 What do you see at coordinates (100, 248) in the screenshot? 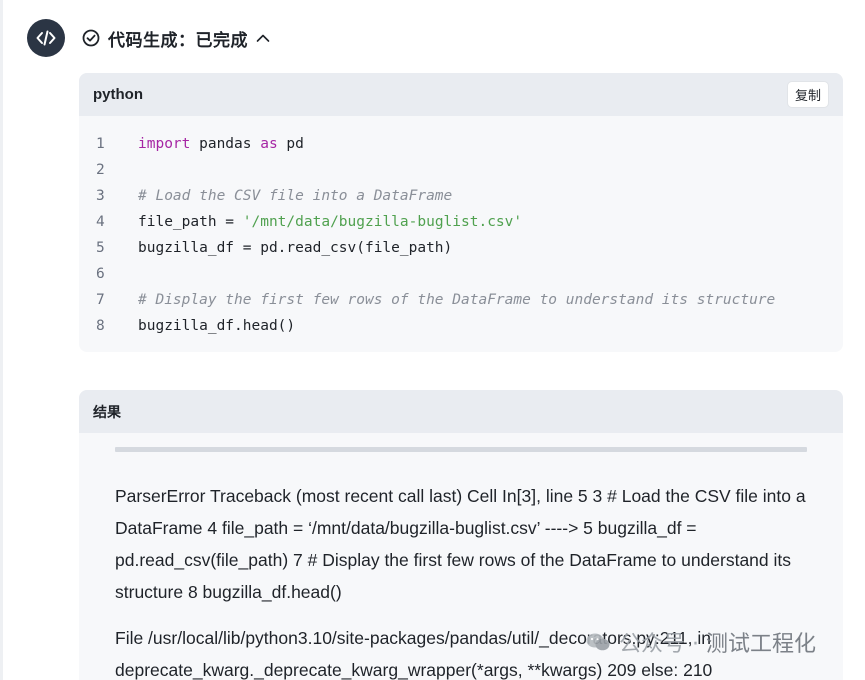
I see `line-number: 5` at bounding box center [100, 248].